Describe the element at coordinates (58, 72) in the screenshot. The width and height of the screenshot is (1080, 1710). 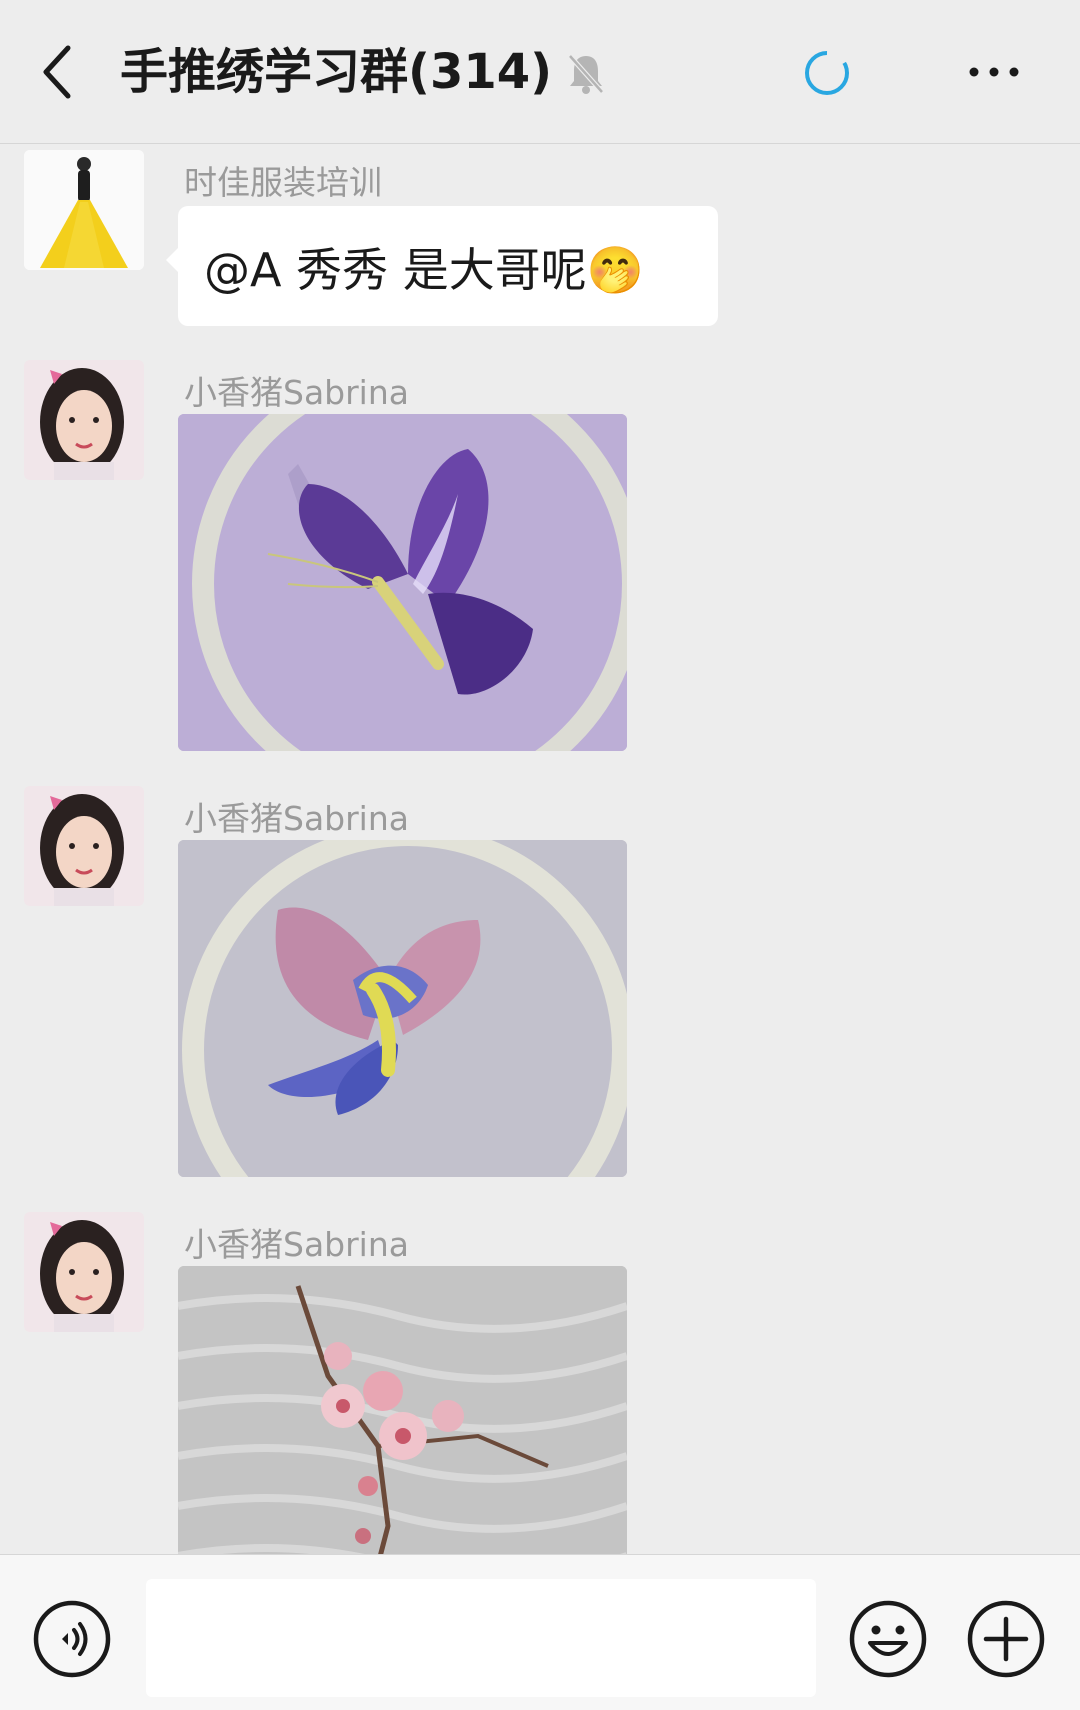
I see `chevron-left-icon` at that location.